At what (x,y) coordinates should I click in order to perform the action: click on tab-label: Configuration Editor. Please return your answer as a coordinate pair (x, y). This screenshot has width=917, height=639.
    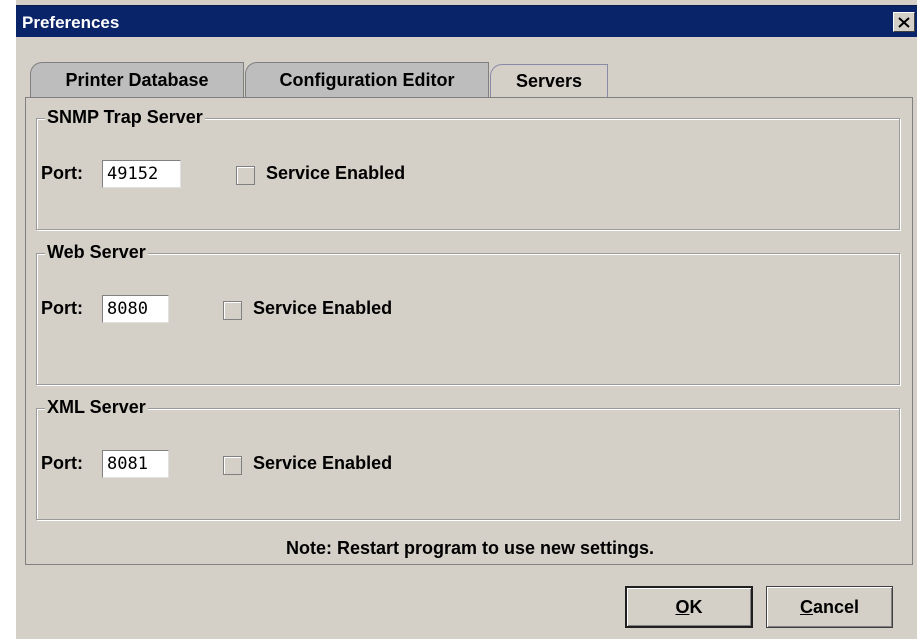
    Looking at the image, I should click on (367, 79).